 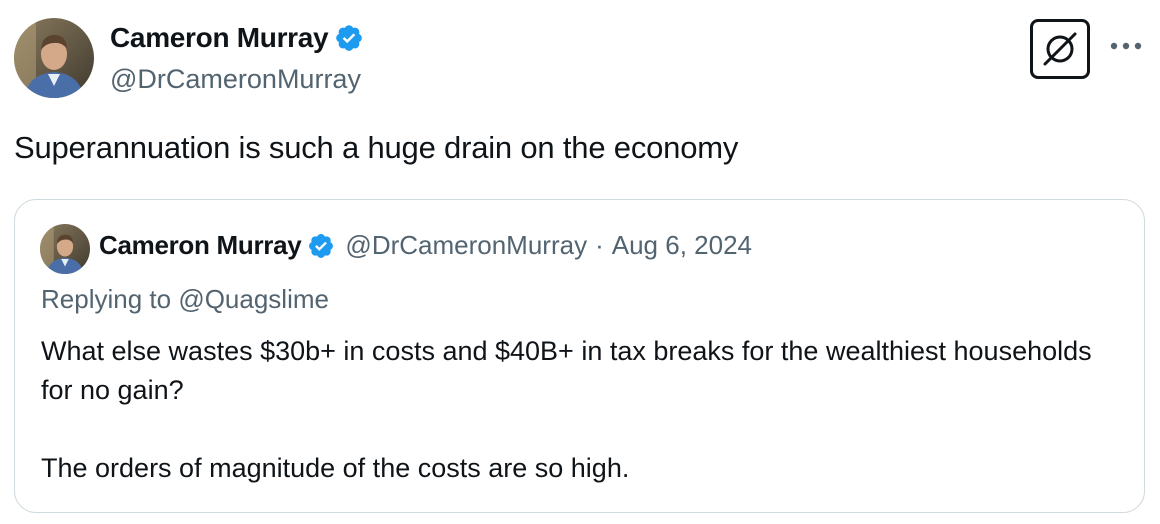 I want to click on grok-icon, so click(x=1060, y=49).